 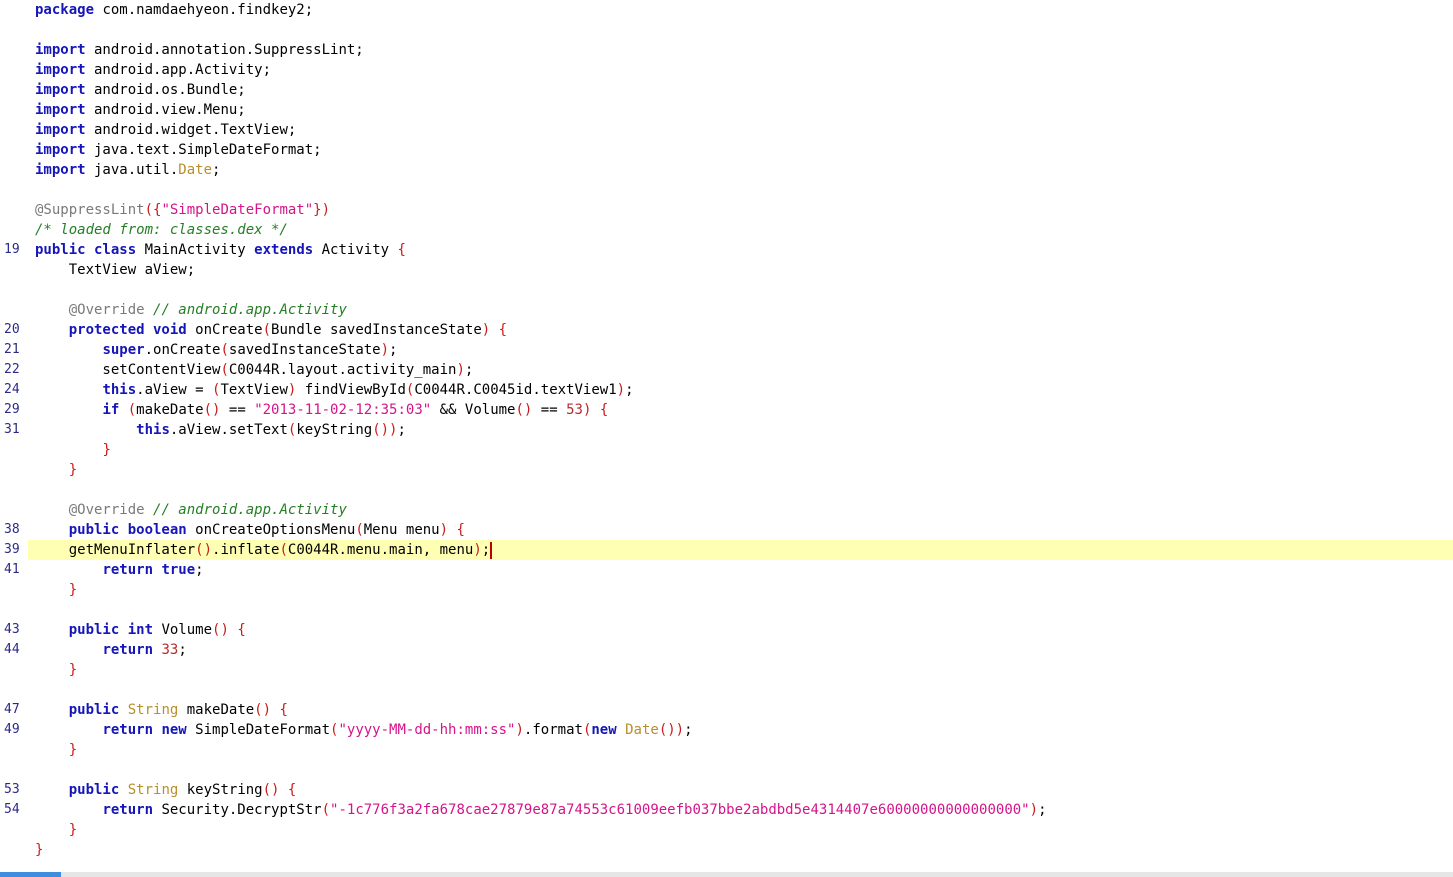 What do you see at coordinates (198, 350) in the screenshot?
I see `code-text: super.onCreate(savedInstanceState);` at bounding box center [198, 350].